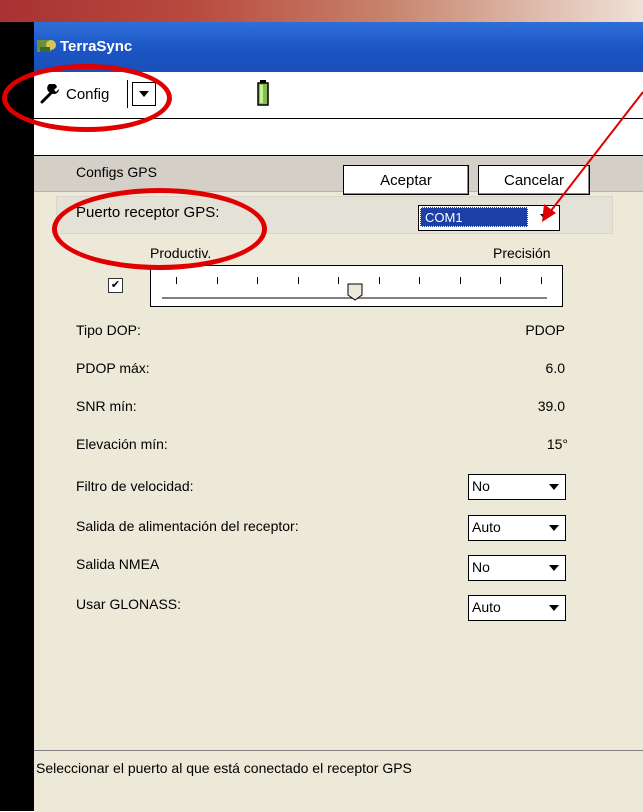 The width and height of the screenshot is (643, 812). Describe the element at coordinates (129, 604) in the screenshot. I see `dropdown-label-glonass: Usar GLONASS:` at that location.